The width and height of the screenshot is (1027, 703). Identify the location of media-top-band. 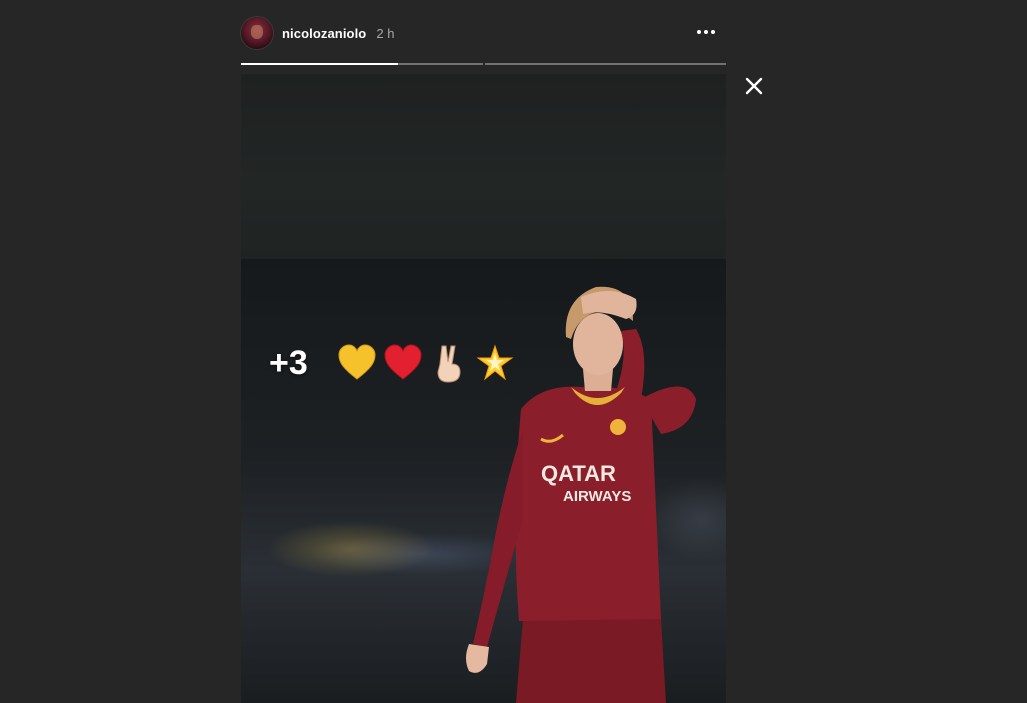
(483, 166).